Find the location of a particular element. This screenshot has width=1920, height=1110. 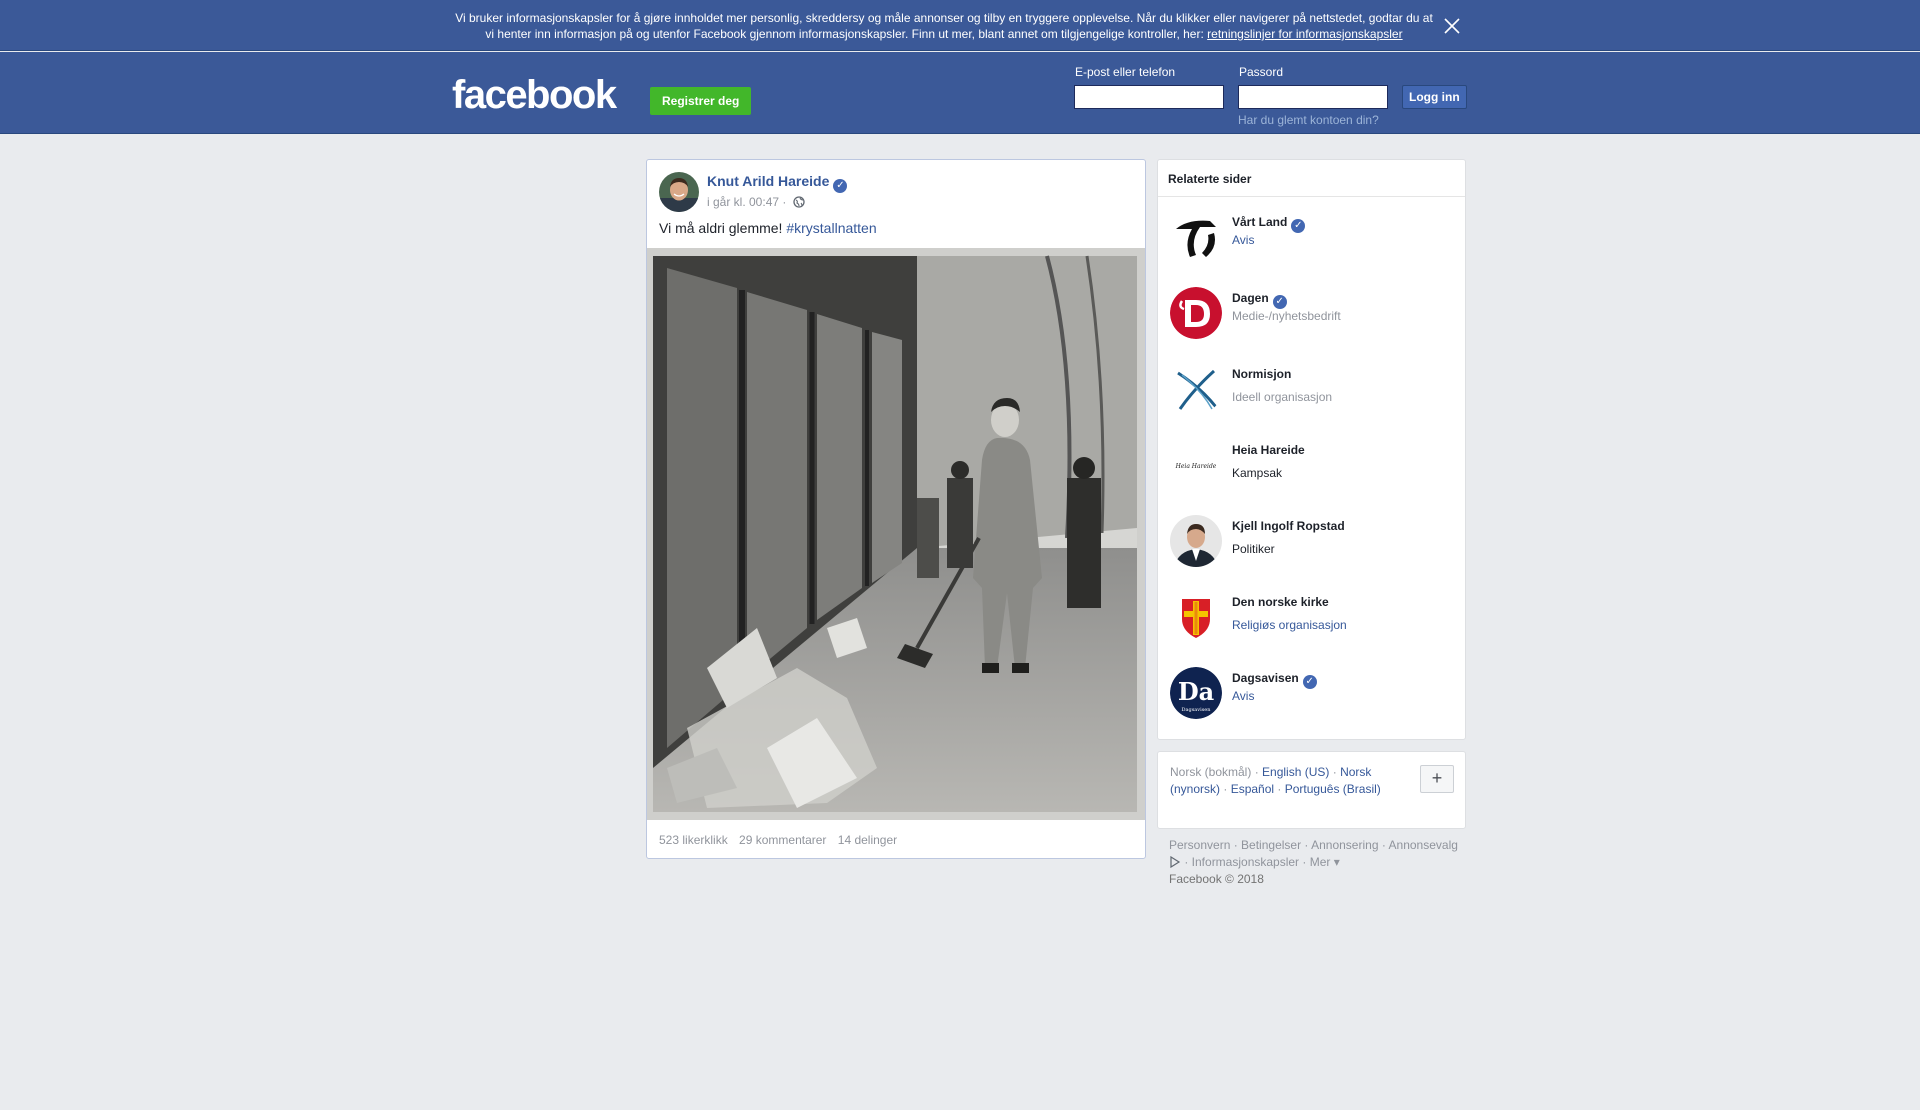

email-input is located at coordinates (1149, 97).